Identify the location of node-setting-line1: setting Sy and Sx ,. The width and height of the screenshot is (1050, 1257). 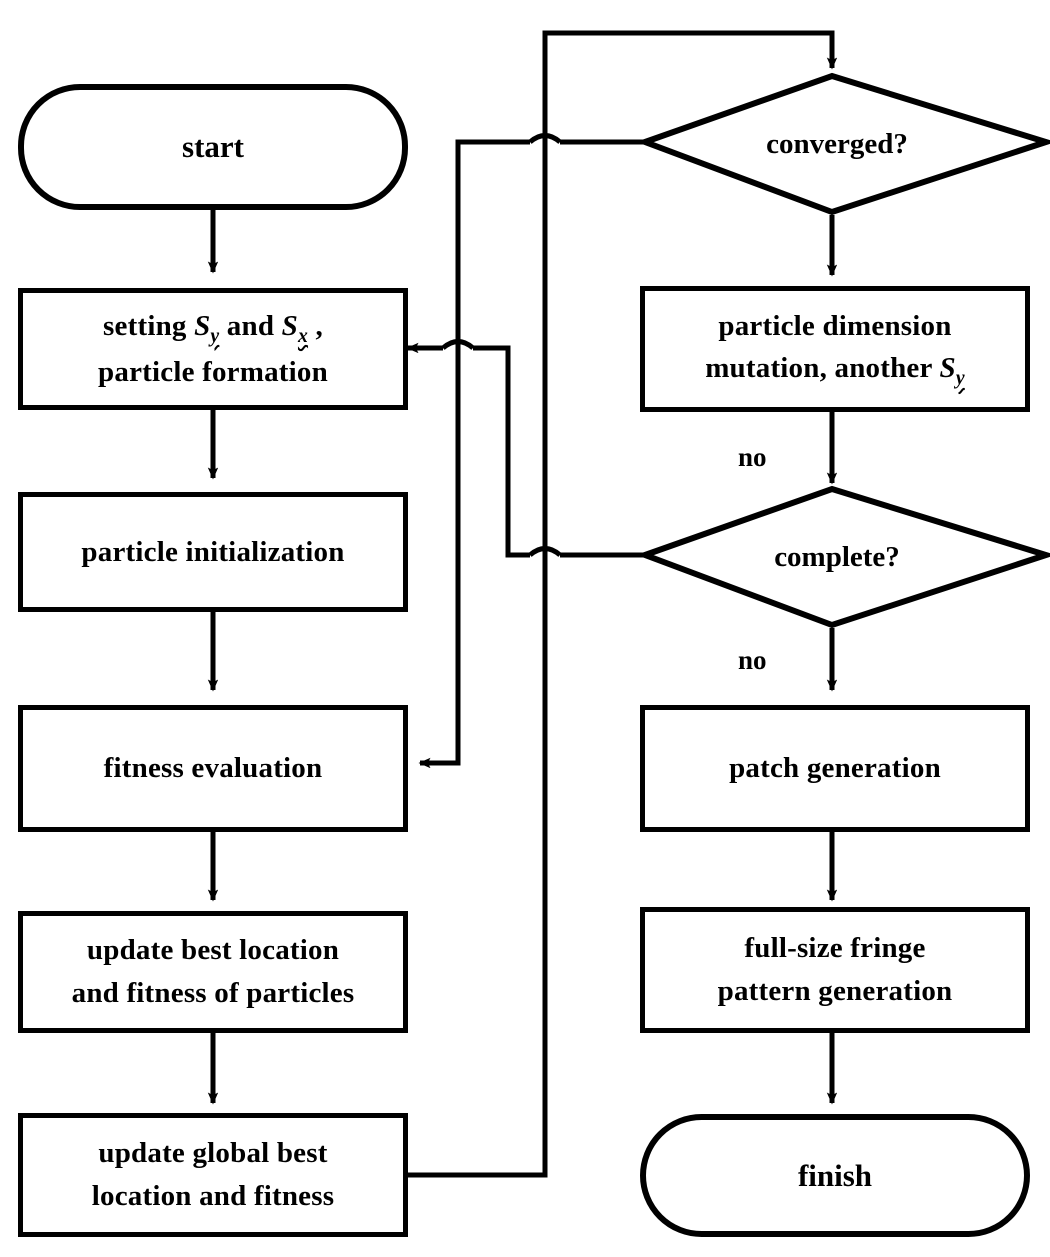
(213, 328).